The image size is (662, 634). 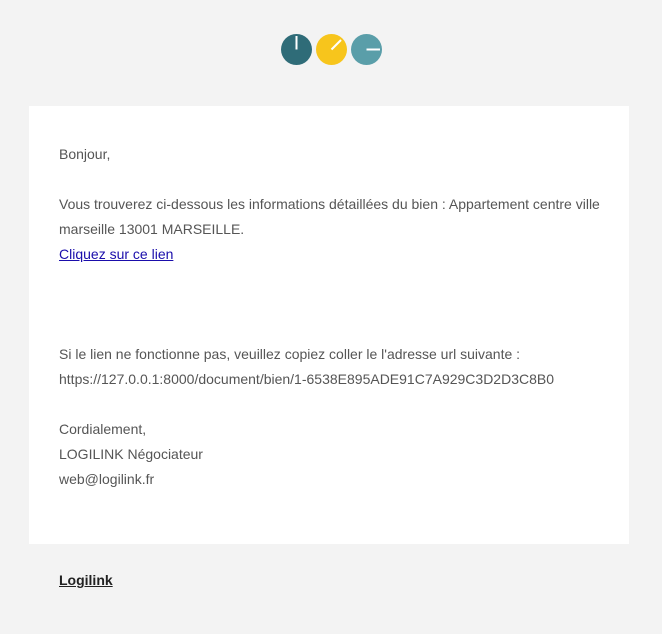 What do you see at coordinates (116, 254) in the screenshot?
I see `property-link: Cliquez sur ce lien` at bounding box center [116, 254].